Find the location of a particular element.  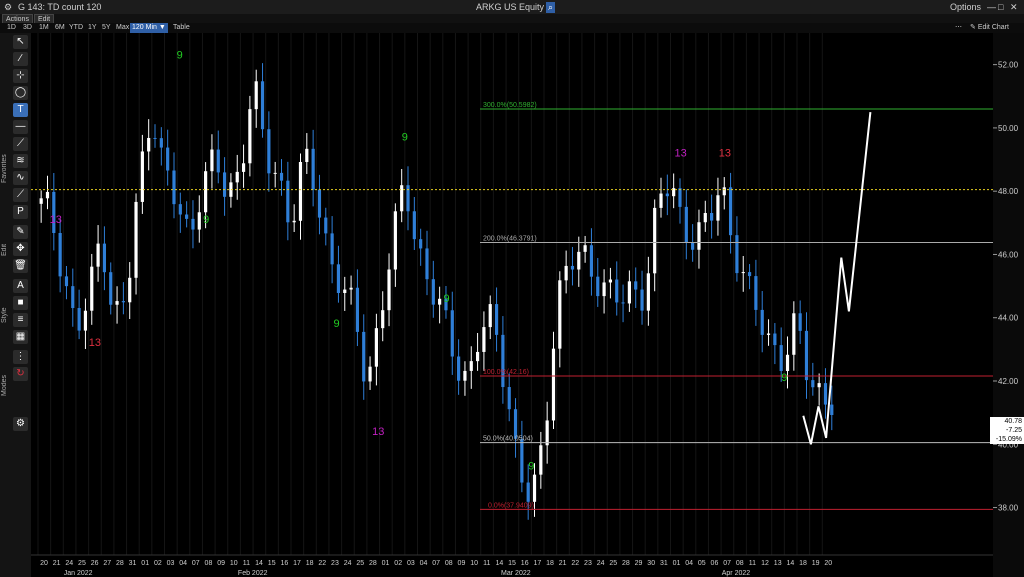

pen-icon: ∕ is located at coordinates (20, 59).